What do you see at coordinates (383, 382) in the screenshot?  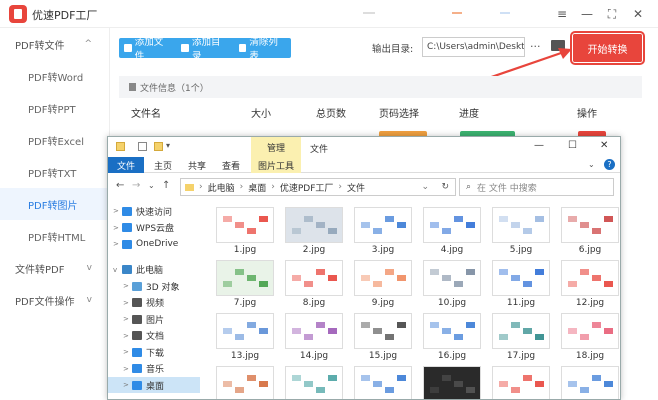 I see `file-thumbnail: 21.jpg` at bounding box center [383, 382].